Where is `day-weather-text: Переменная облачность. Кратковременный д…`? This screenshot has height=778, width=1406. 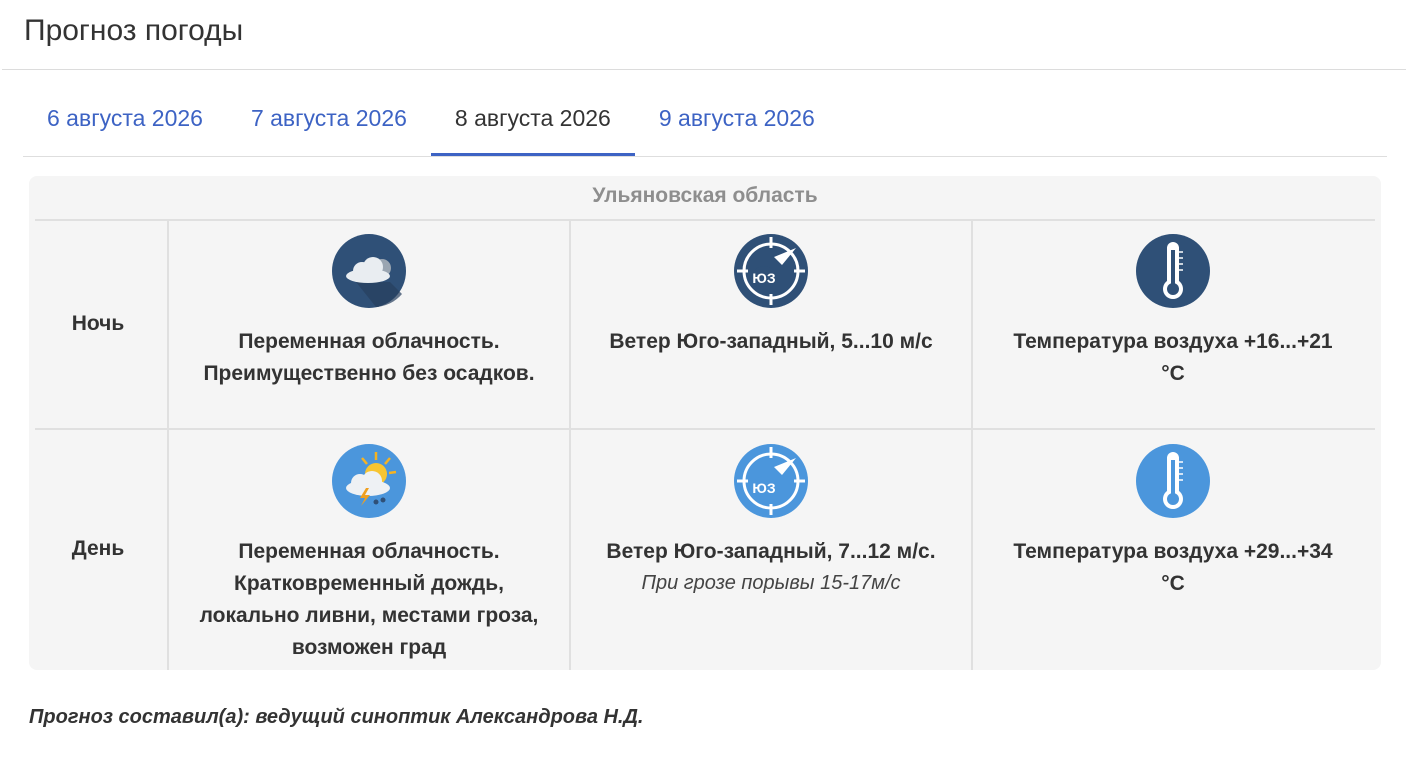 day-weather-text: Переменная облачность. Кратковременный д… is located at coordinates (369, 599).